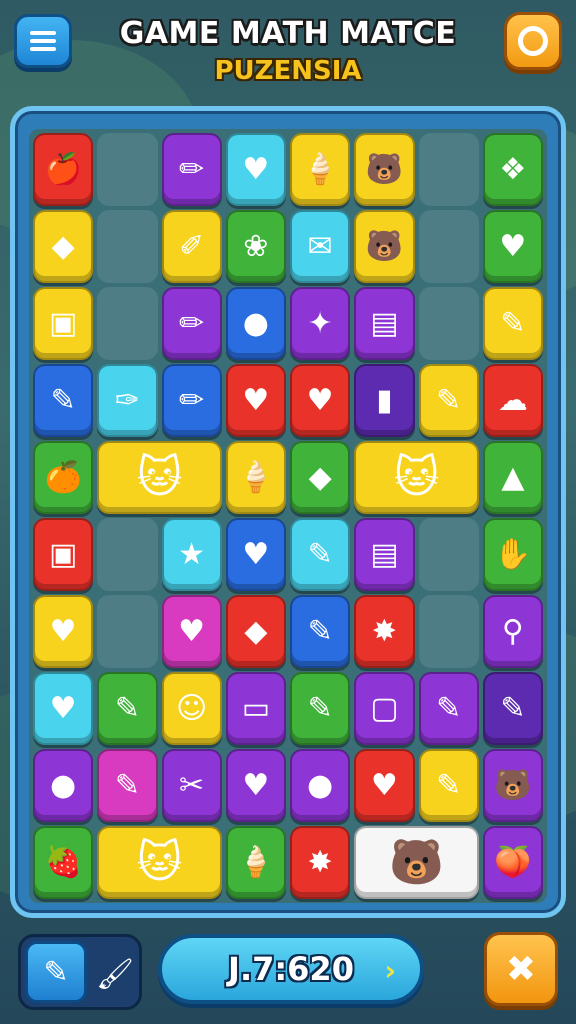 The width and height of the screenshot is (576, 1024). Describe the element at coordinates (255, 708) in the screenshot. I see `tile-card: ▭` at that location.